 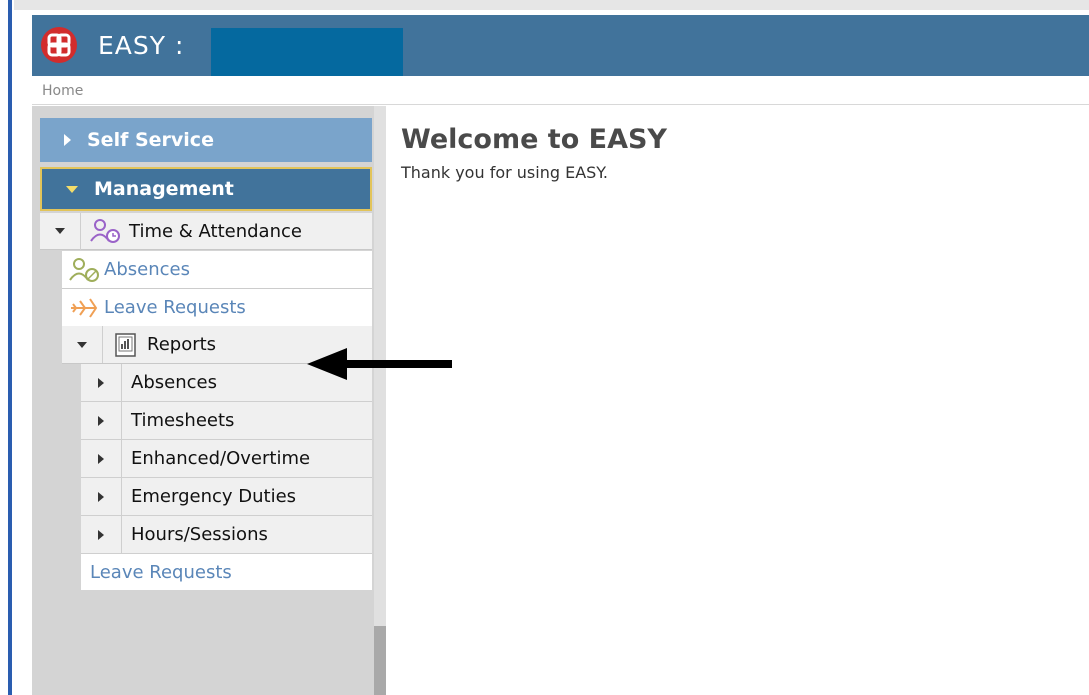 What do you see at coordinates (214, 496) in the screenshot?
I see `report-item-label: Emergency Duties` at bounding box center [214, 496].